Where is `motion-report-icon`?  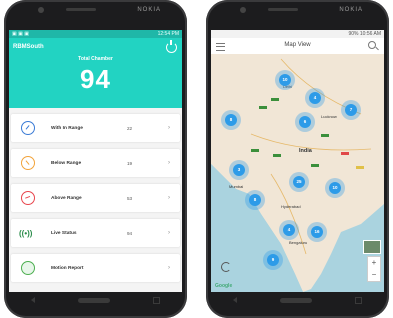 motion-report-icon is located at coordinates (28, 268).